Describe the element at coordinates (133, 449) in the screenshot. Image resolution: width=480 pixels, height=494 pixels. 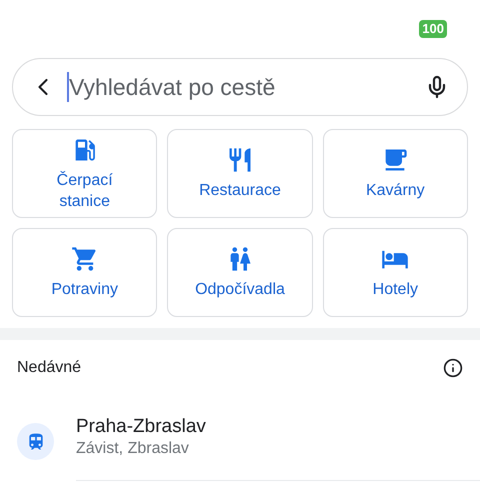
I see `place-subtitle: Závist, Zbraslav` at that location.